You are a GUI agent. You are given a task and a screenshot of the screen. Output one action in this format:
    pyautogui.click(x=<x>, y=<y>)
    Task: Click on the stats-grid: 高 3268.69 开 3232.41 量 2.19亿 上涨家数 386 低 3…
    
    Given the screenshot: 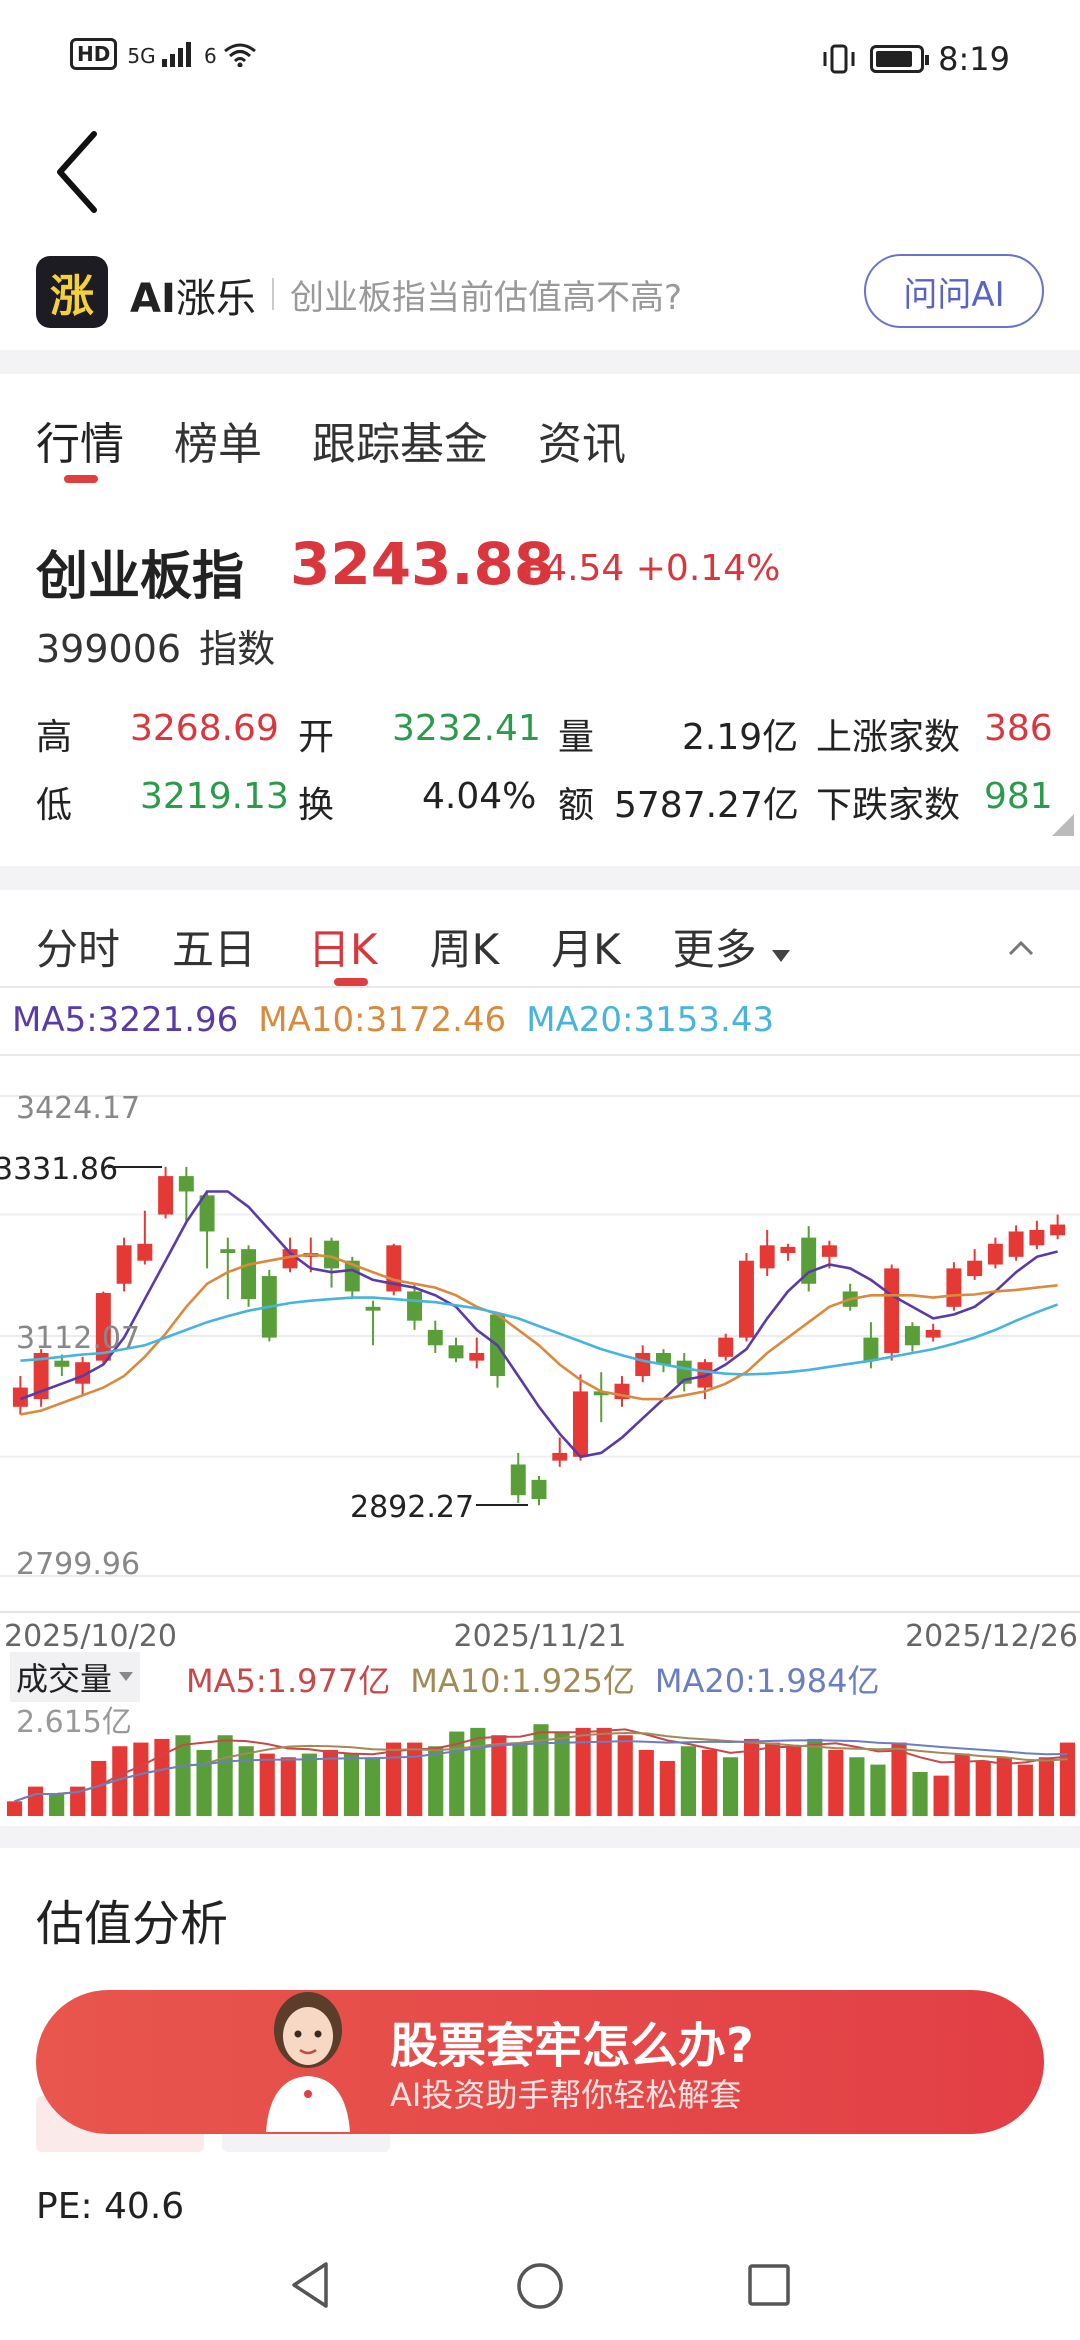 What is the action you would take?
    pyautogui.click(x=544, y=776)
    